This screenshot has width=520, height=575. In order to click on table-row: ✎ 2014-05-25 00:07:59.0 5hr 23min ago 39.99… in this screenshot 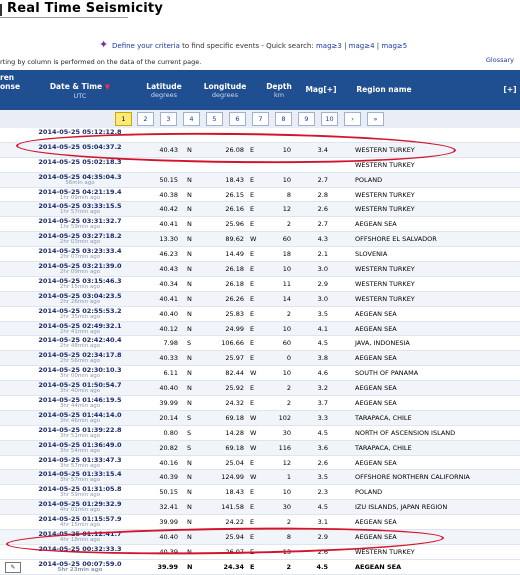, I will do `click(260, 567)`.